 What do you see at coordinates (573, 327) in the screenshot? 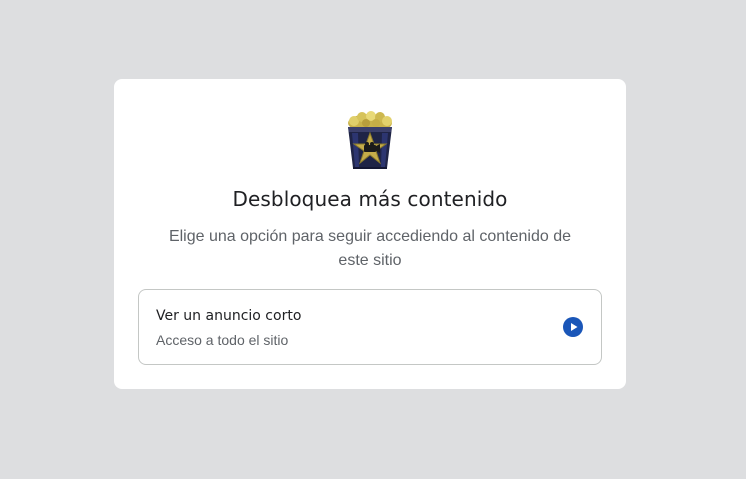
I see `play-circle-icon` at bounding box center [573, 327].